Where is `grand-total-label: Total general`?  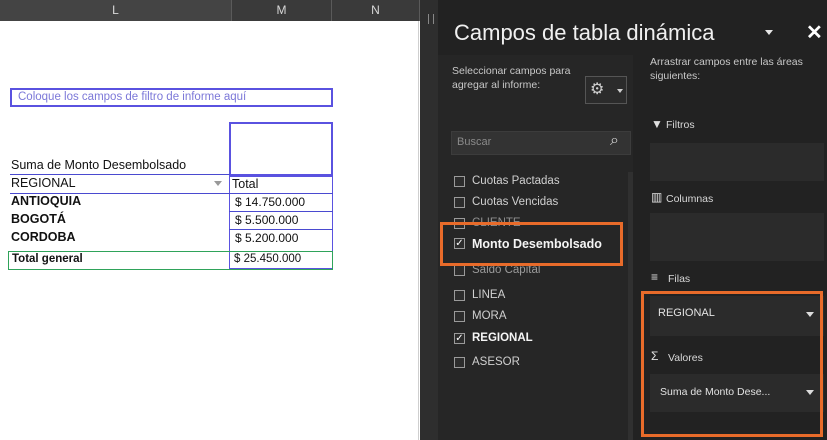 grand-total-label: Total general is located at coordinates (47, 259).